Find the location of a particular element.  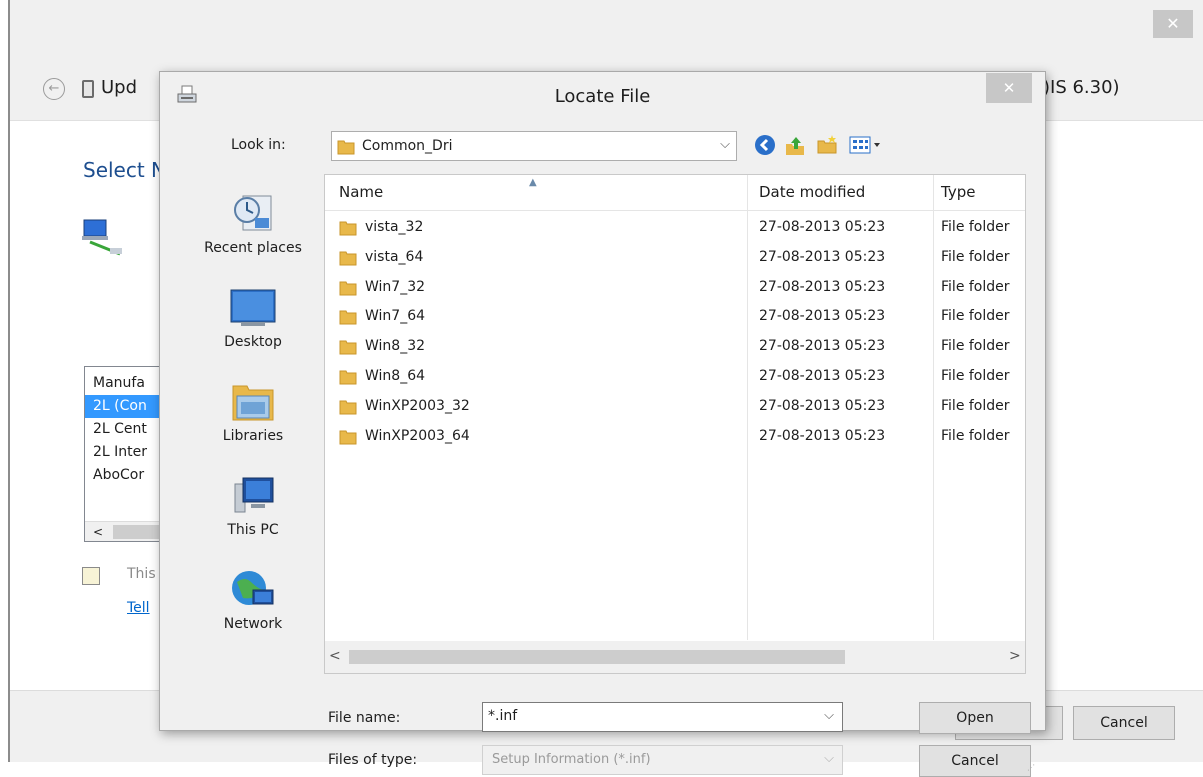

libraries-icon is located at coordinates (253, 403).